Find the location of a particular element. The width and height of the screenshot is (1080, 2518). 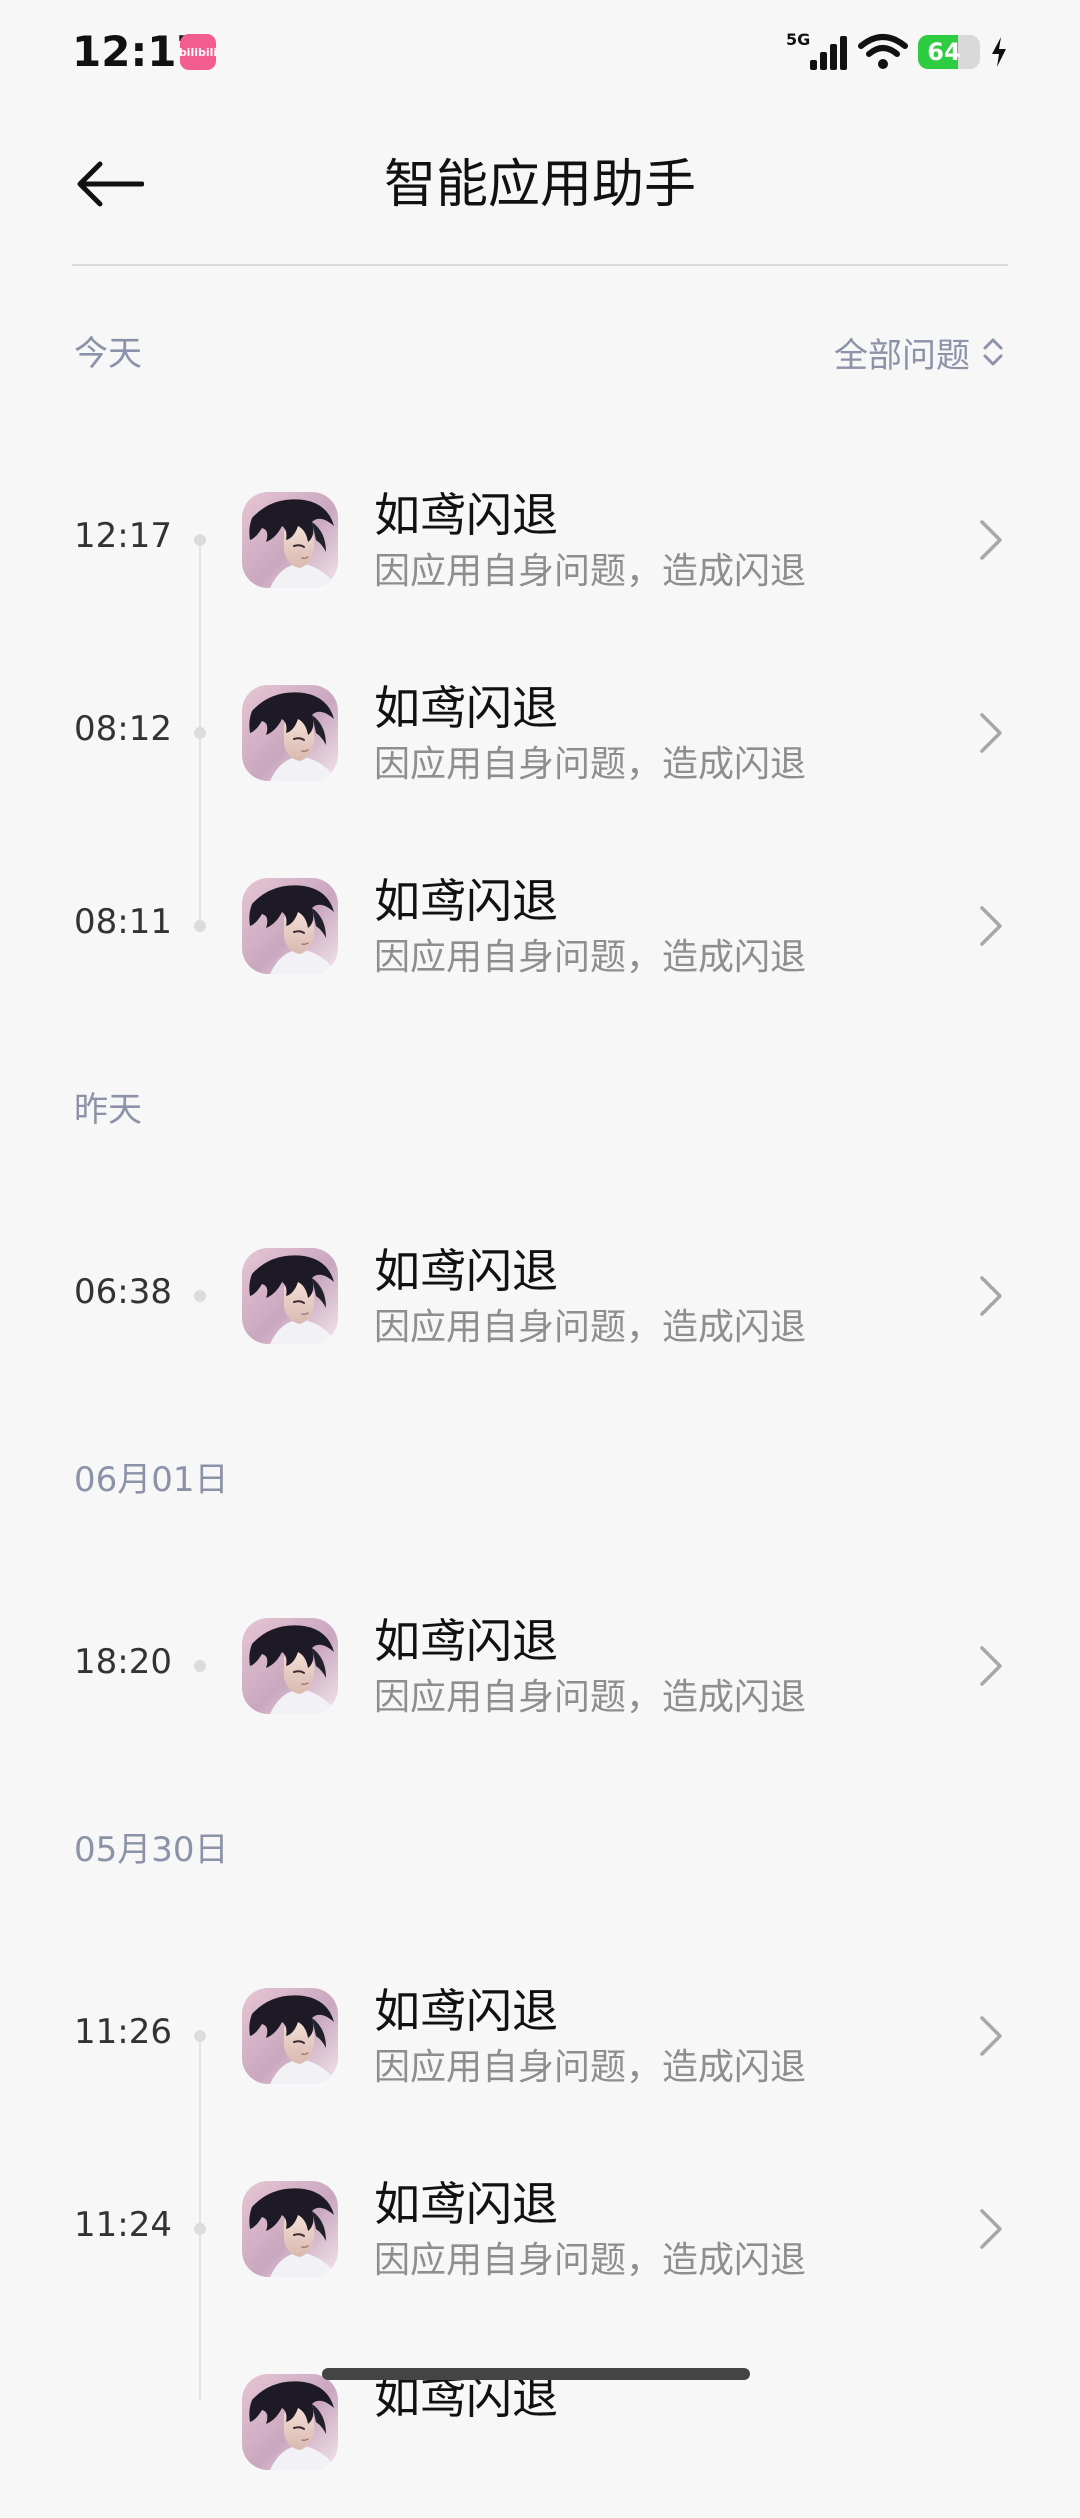

wifi-icon is located at coordinates (883, 51).